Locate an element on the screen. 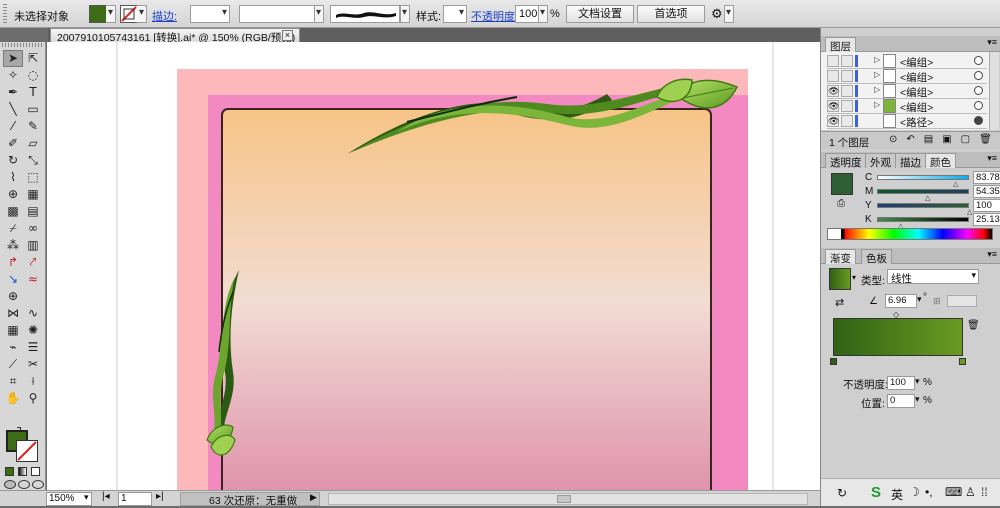  rotate-tool-icon: ↻ is located at coordinates (13, 160).